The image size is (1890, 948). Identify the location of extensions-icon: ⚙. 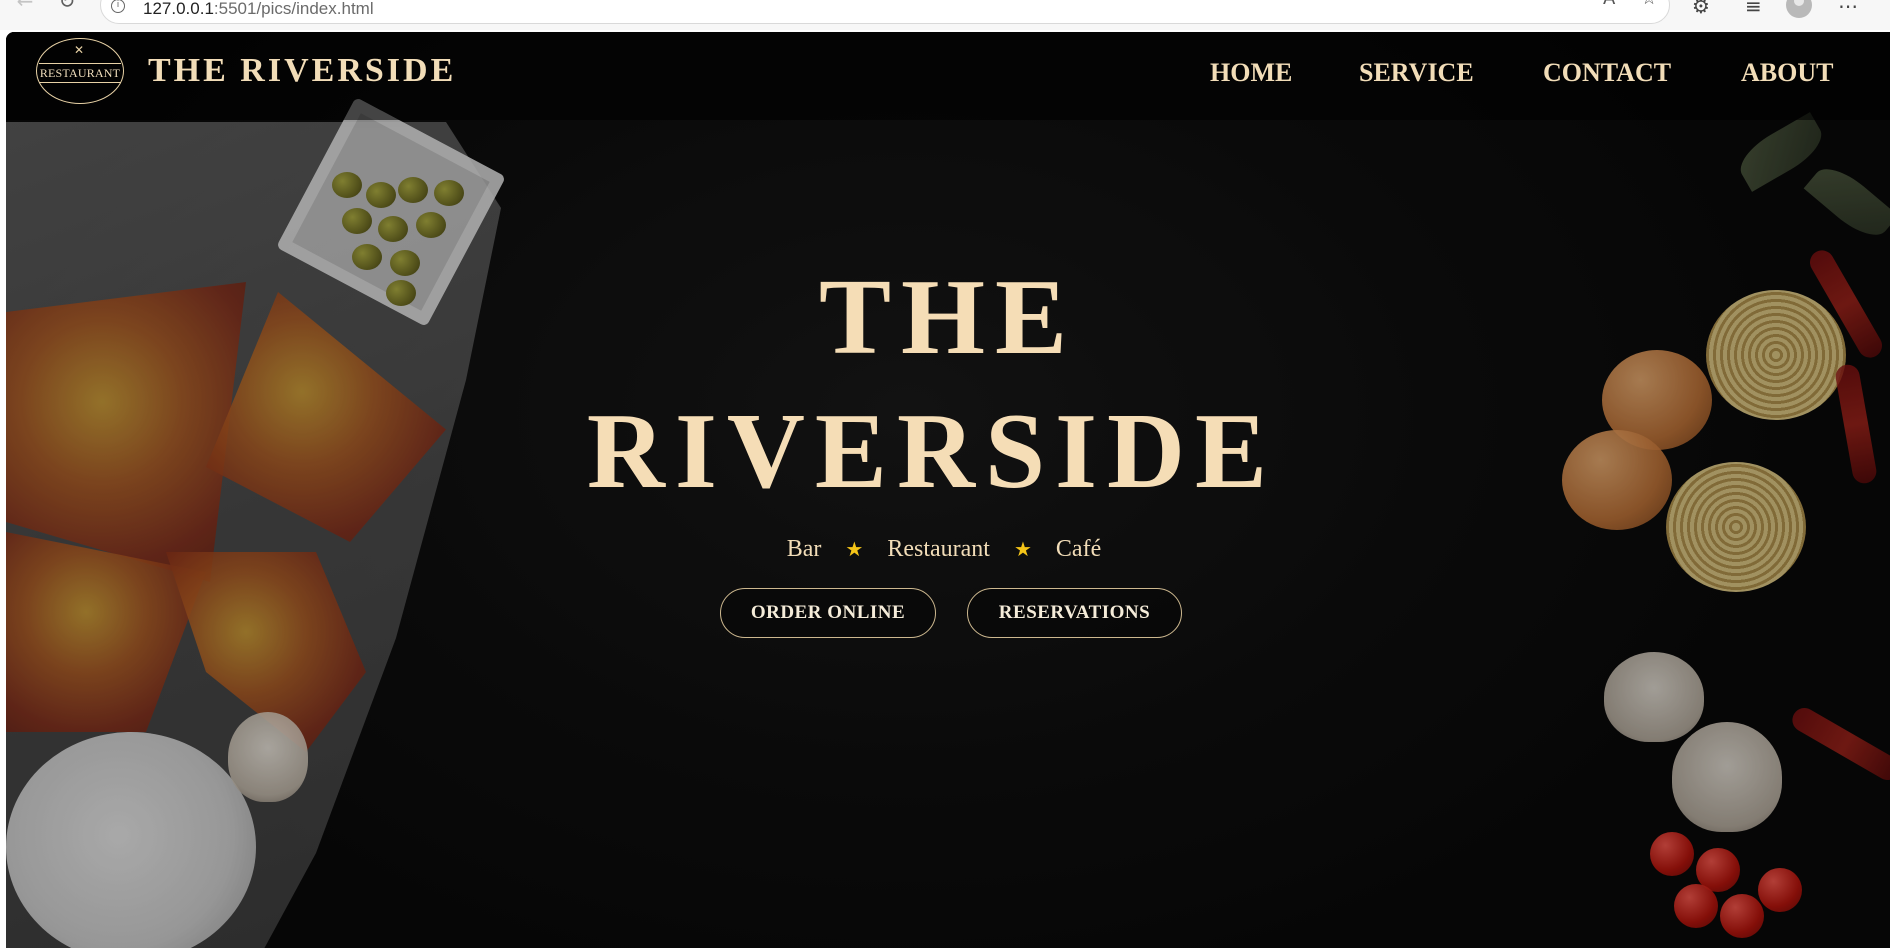
(1701, 8).